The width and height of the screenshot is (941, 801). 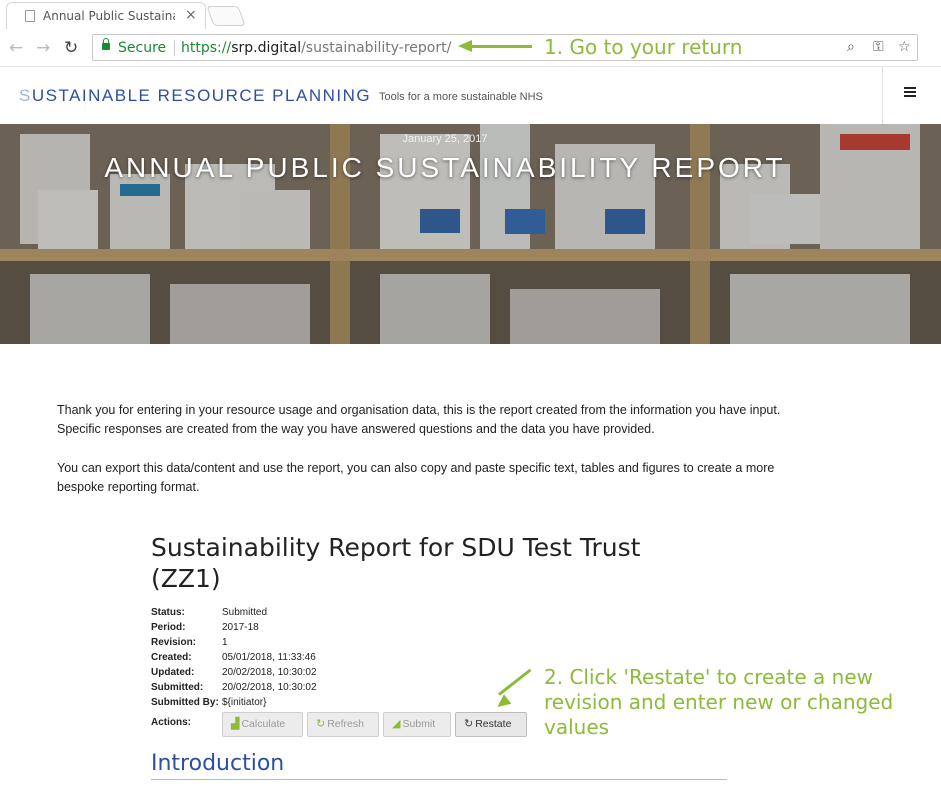 I want to click on bookmark-star-icon: ☆, so click(x=904, y=47).